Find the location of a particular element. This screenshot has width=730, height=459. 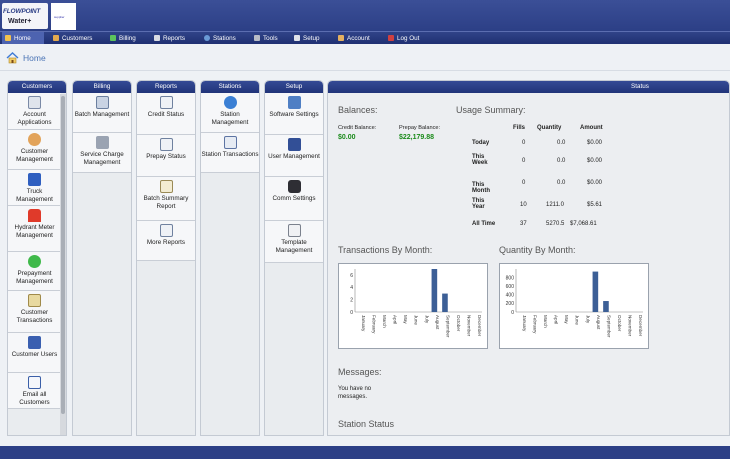

software-settings-icon is located at coordinates (294, 102).